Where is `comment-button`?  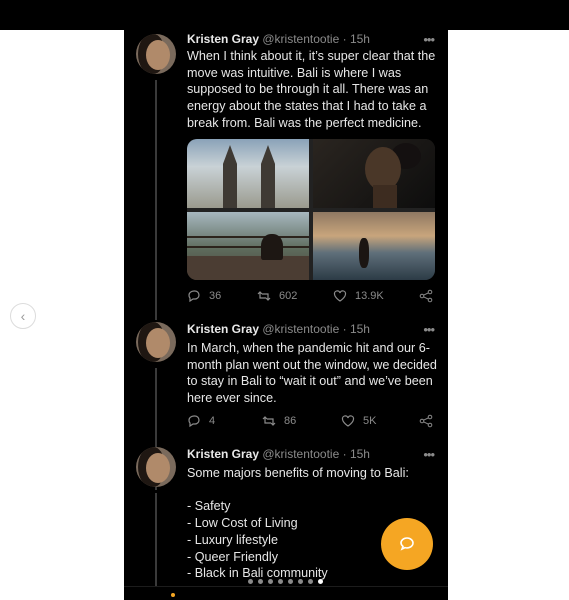 comment-button is located at coordinates (407, 544).